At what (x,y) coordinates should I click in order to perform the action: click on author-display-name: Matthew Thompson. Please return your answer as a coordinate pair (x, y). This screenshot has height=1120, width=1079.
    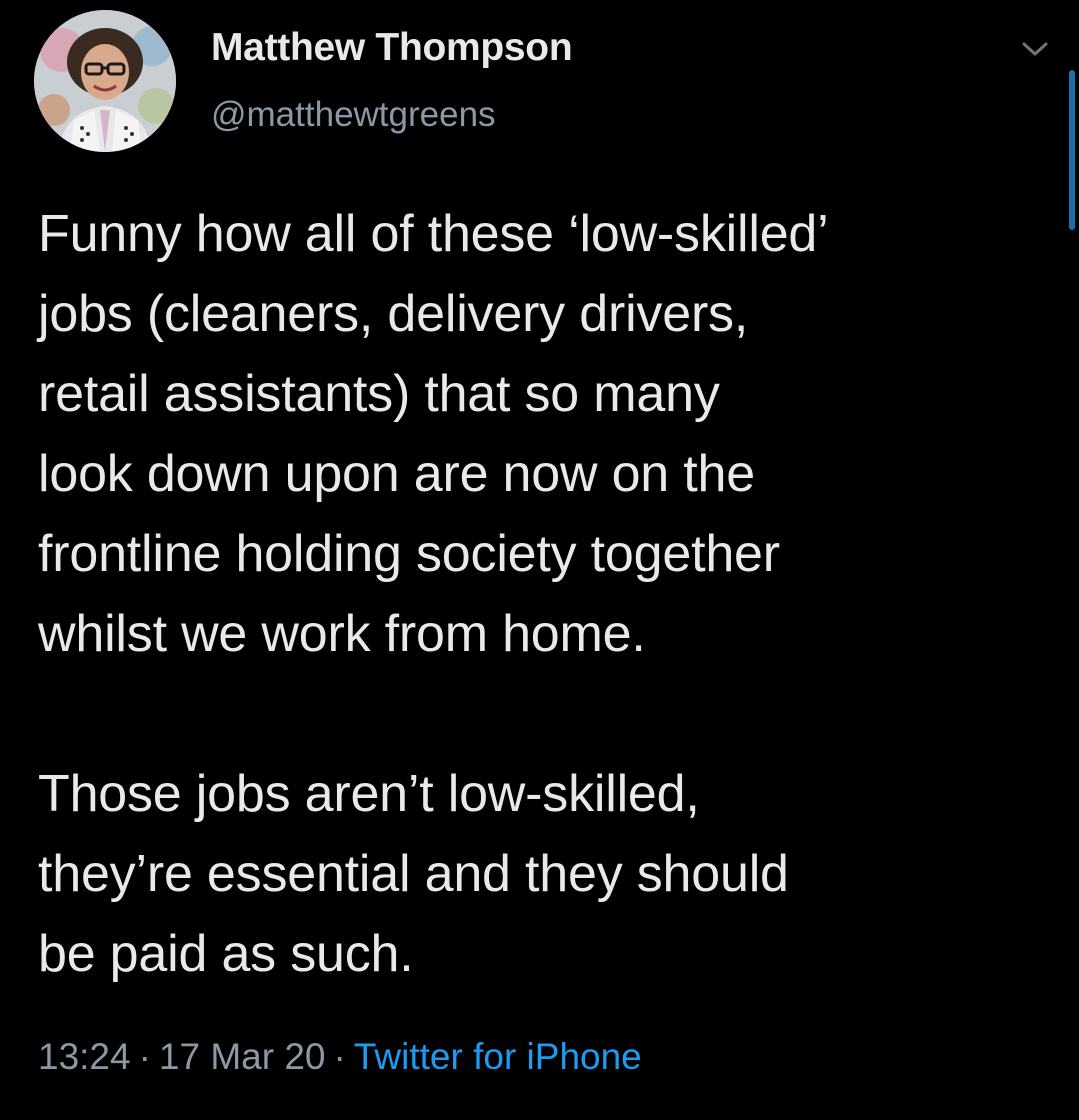
    Looking at the image, I should click on (392, 48).